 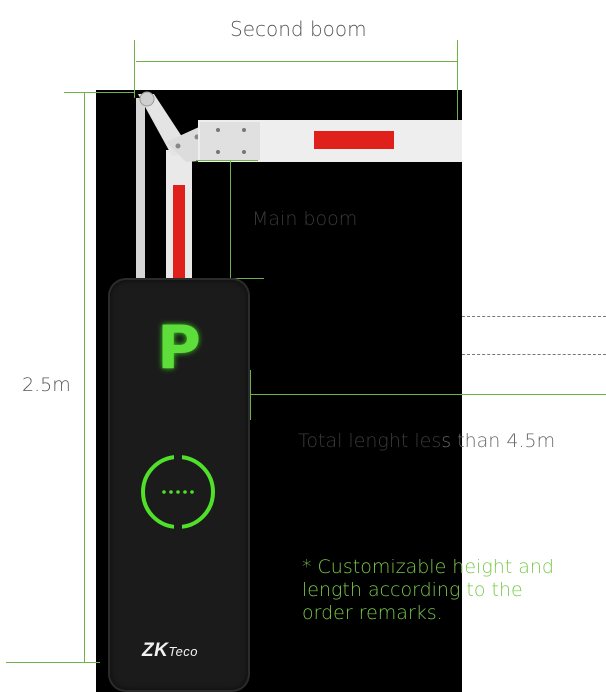 I want to click on main-boom-dimension-line, so click(x=230, y=220).